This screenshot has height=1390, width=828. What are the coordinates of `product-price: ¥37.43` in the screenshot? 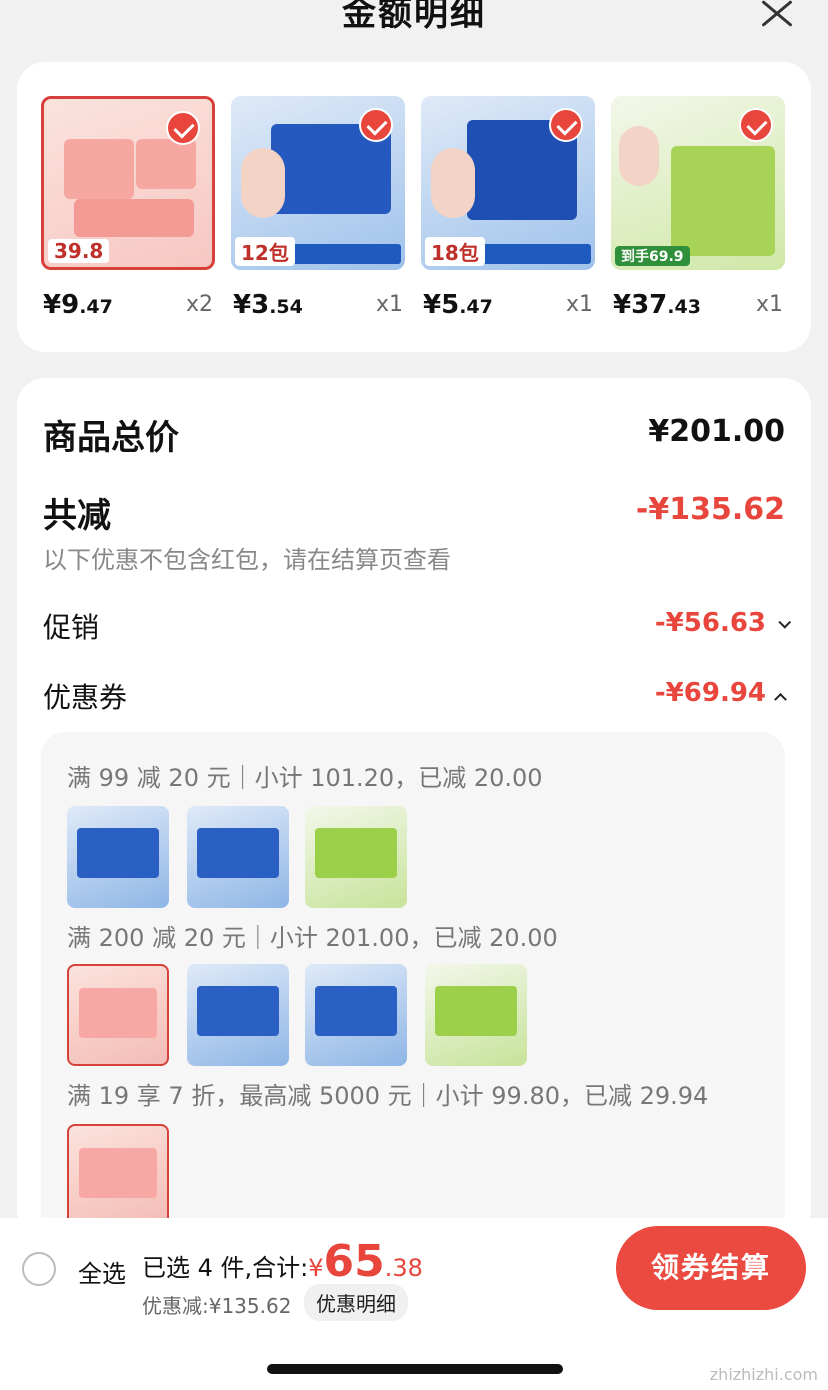 It's located at (657, 305).